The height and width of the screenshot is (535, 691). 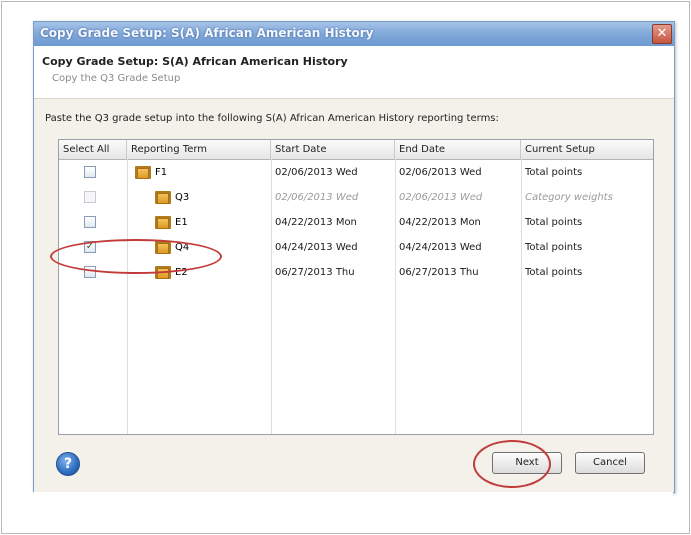 What do you see at coordinates (569, 197) in the screenshot?
I see `current-setup-cell: Category weights` at bounding box center [569, 197].